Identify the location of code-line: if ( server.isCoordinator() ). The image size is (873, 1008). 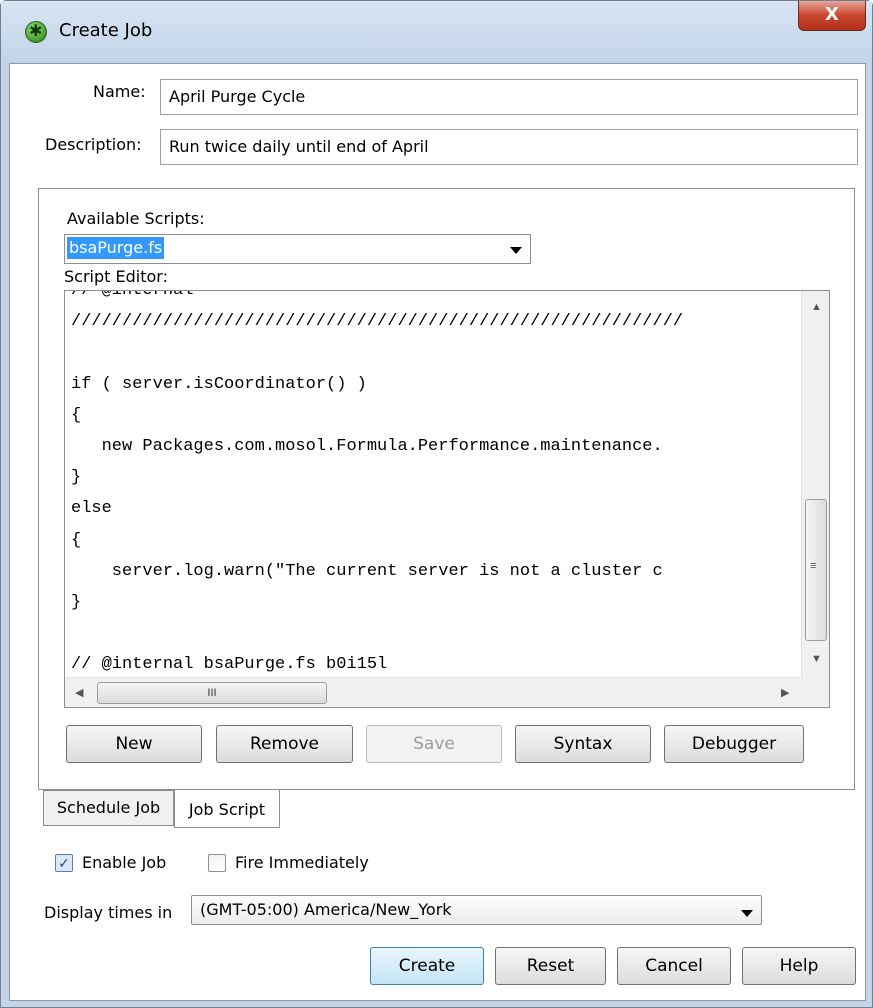
(219, 384).